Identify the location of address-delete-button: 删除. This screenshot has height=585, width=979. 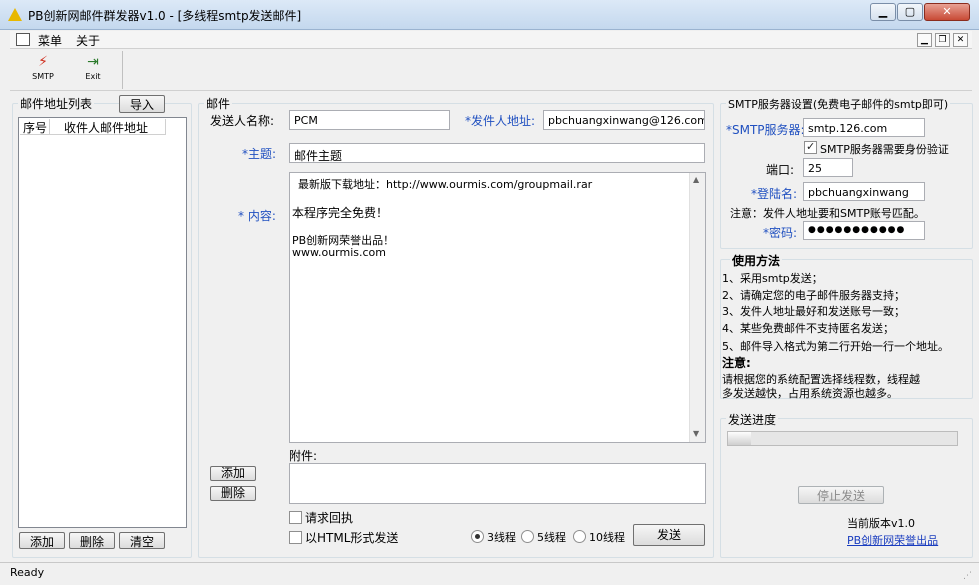
(92, 540).